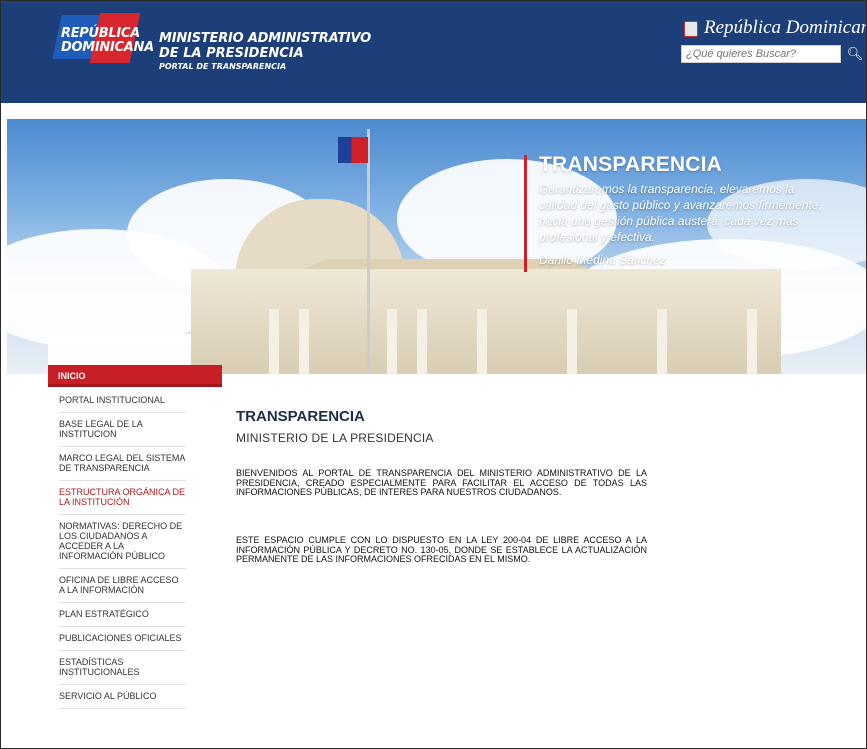 The image size is (867, 749). Describe the element at coordinates (122, 697) in the screenshot. I see `sidebar-item-servicio-publico: SERVICIO AL PÚBLICO` at that location.